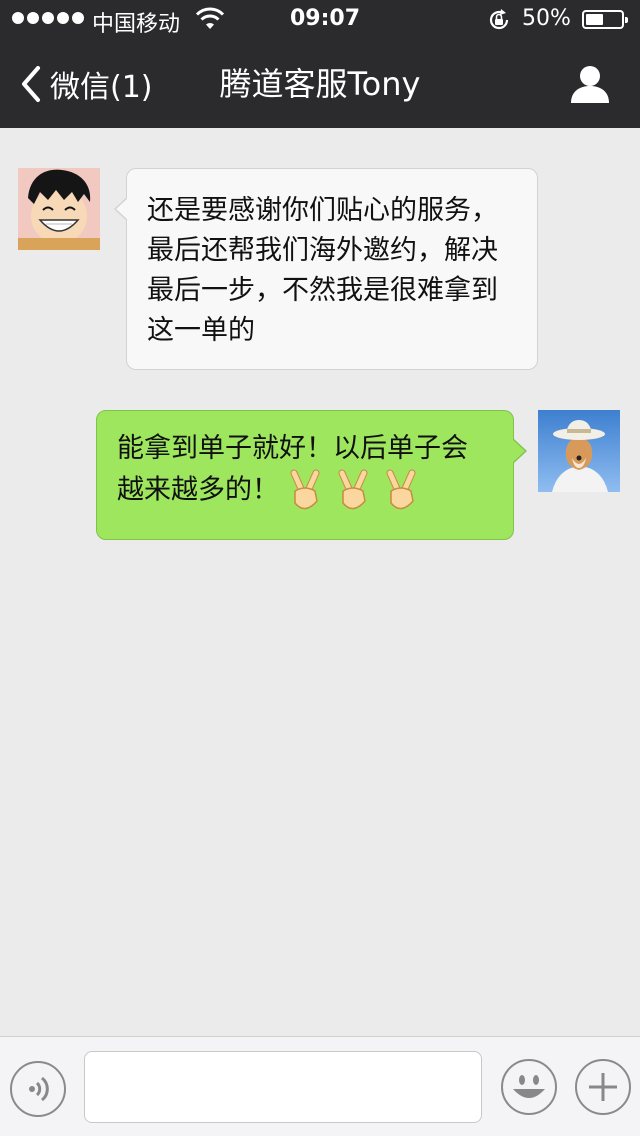 The height and width of the screenshot is (1136, 640). Describe the element at coordinates (31, 84) in the screenshot. I see `chevron-left-icon` at that location.